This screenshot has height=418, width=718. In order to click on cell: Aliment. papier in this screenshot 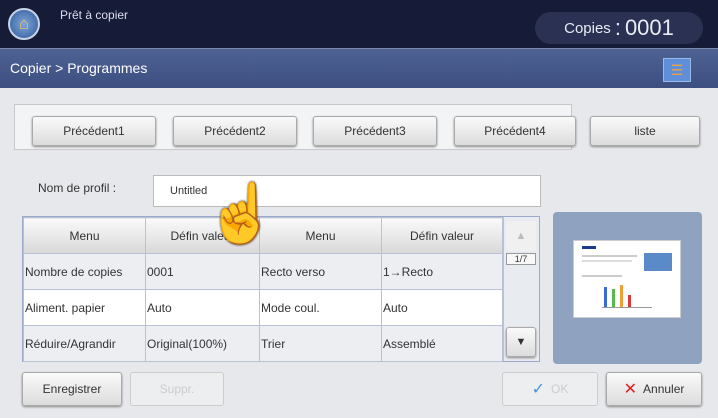, I will do `click(84, 307)`.